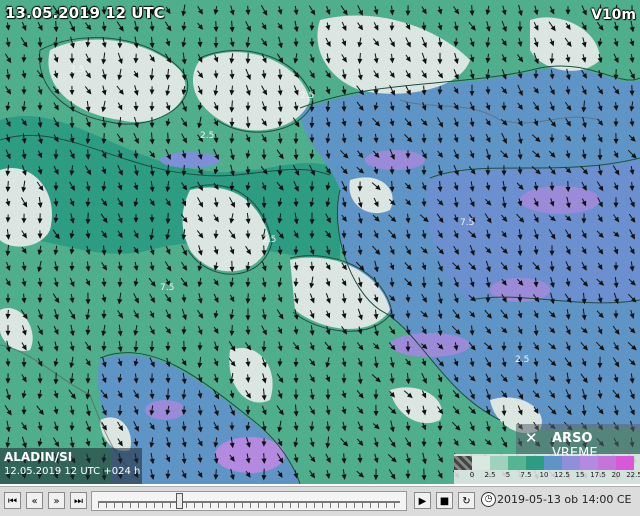 The width and height of the screenshot is (640, 516). Describe the element at coordinates (562, 475) in the screenshot. I see `legend-label: 12.5` at that location.